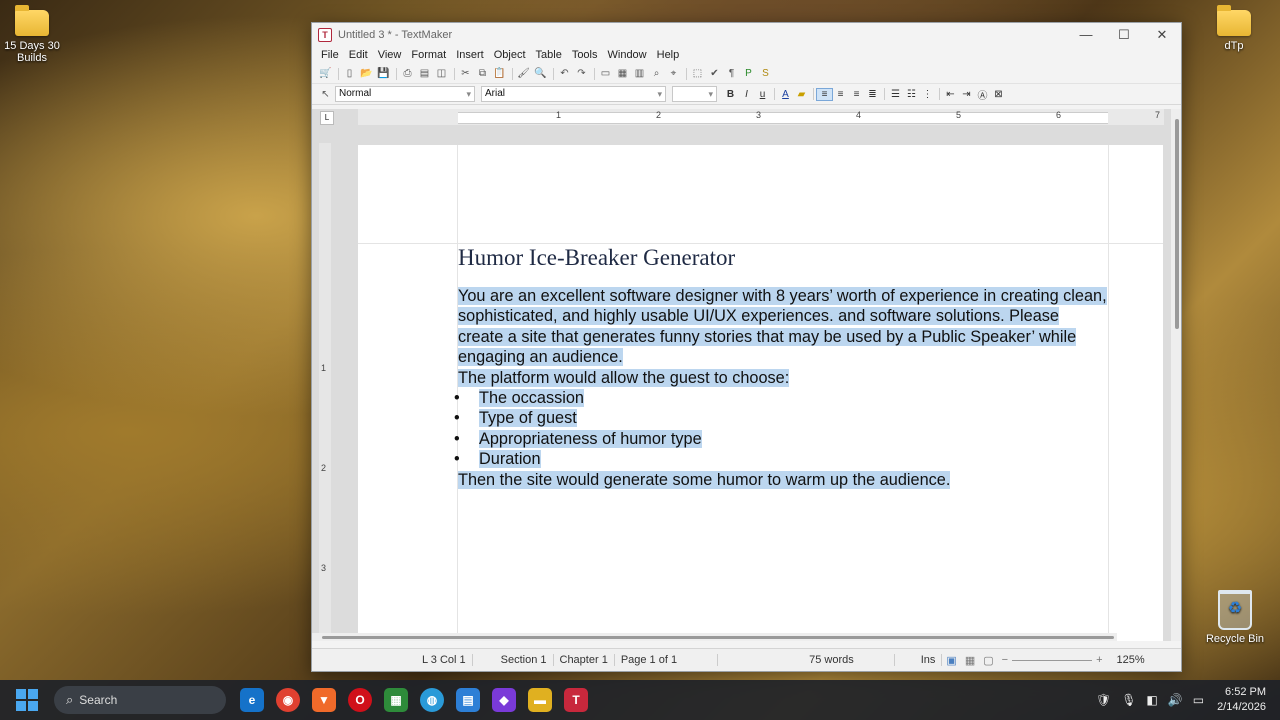  Describe the element at coordinates (383, 73) in the screenshot. I see `save-icon: 💾` at that location.